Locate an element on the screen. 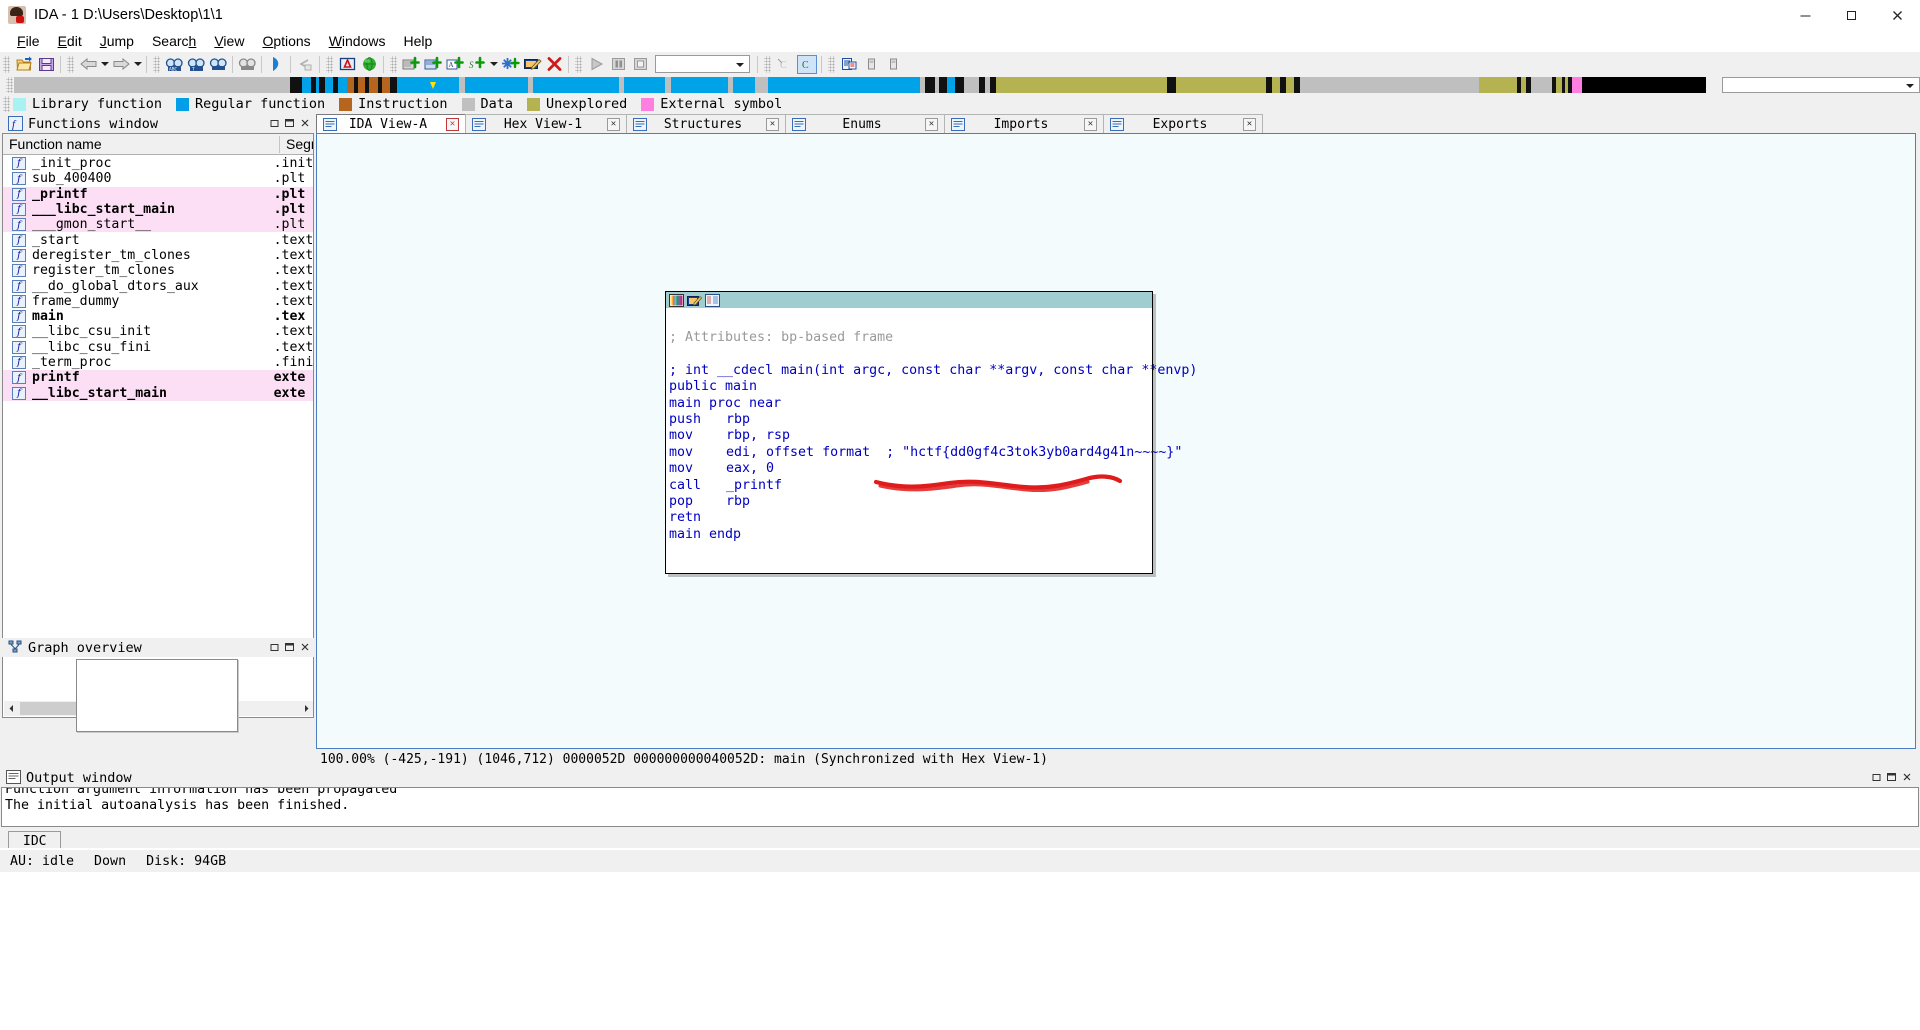 The image size is (1920, 1030). table-row: f main .tex is located at coordinates (158, 316).